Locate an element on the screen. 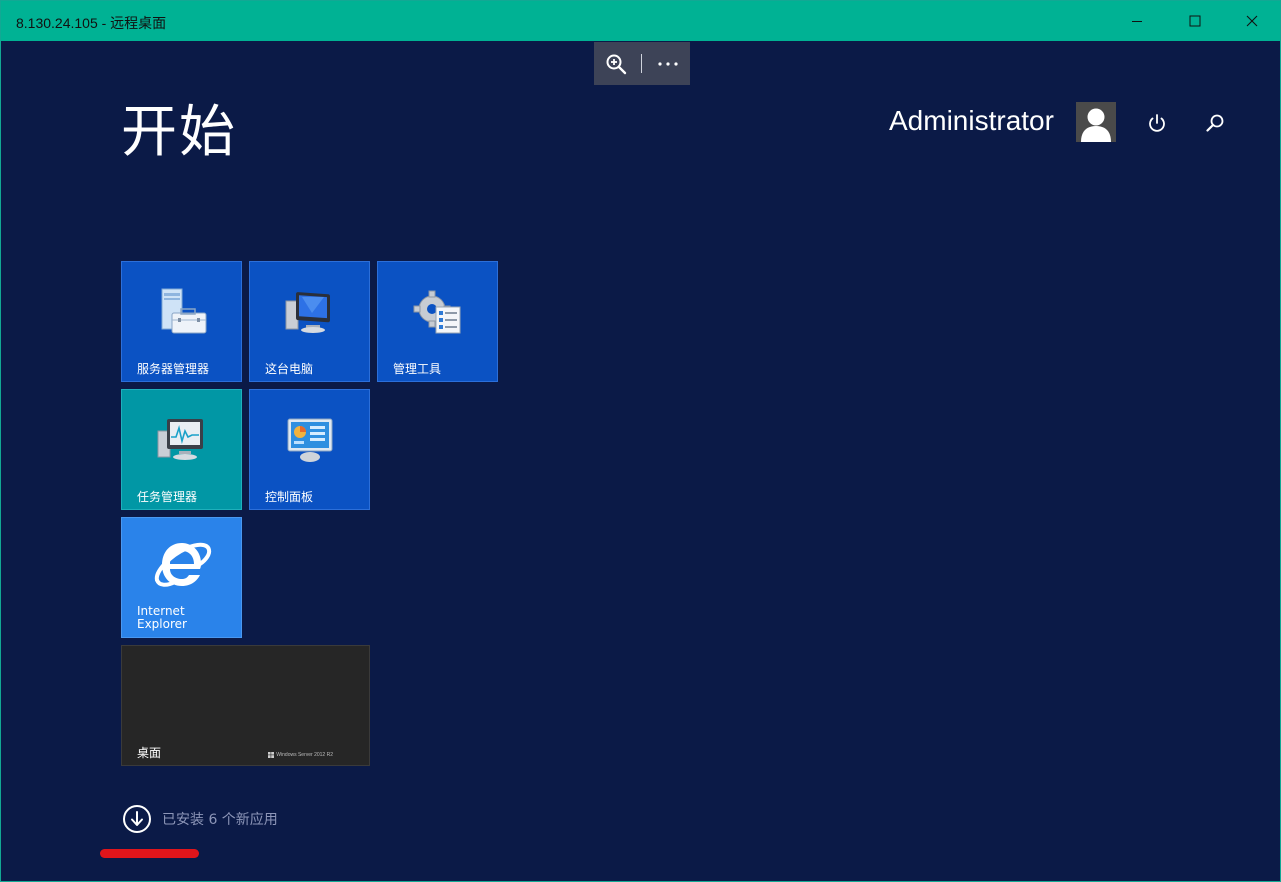  search-icon is located at coordinates (1215, 123).